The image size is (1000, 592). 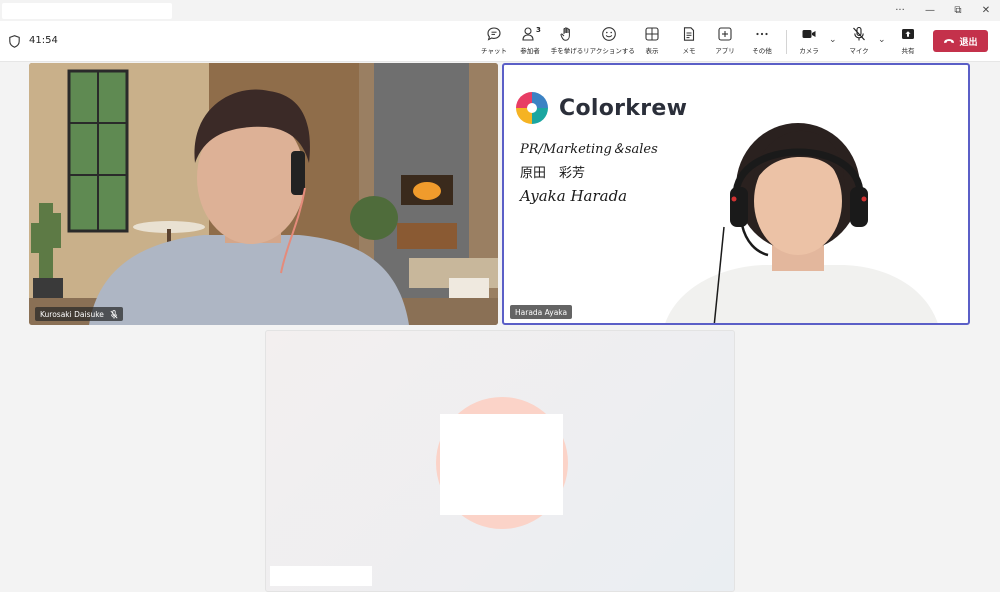 I want to click on notes-button: メモ, so click(x=689, y=42).